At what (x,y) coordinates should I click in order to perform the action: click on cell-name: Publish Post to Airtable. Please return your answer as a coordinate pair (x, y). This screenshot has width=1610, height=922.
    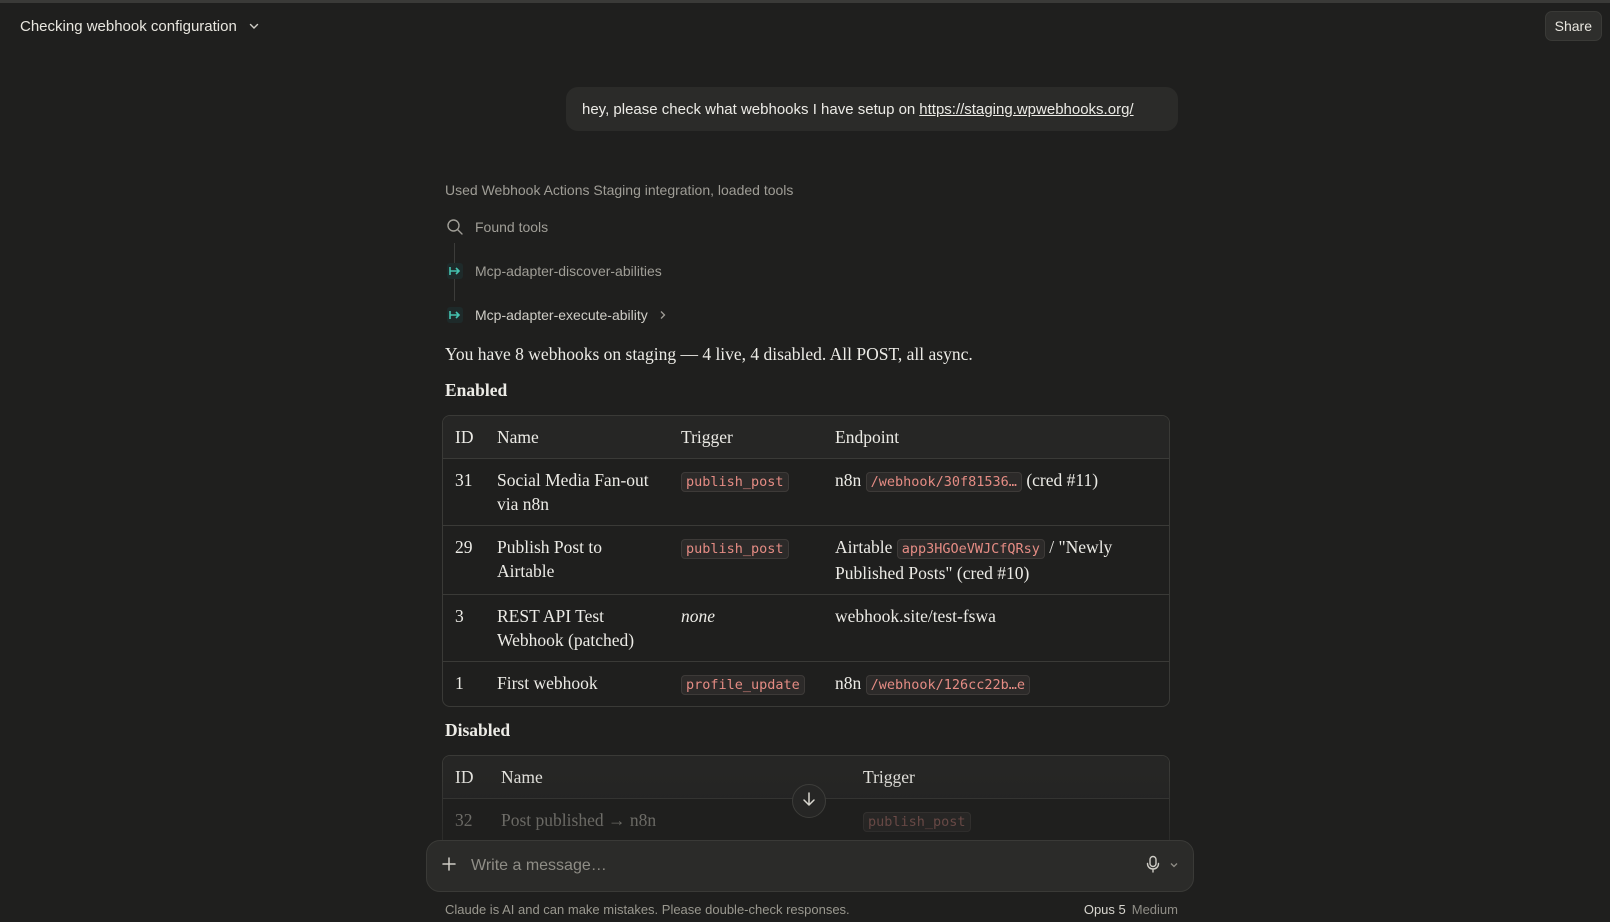
    Looking at the image, I should click on (550, 559).